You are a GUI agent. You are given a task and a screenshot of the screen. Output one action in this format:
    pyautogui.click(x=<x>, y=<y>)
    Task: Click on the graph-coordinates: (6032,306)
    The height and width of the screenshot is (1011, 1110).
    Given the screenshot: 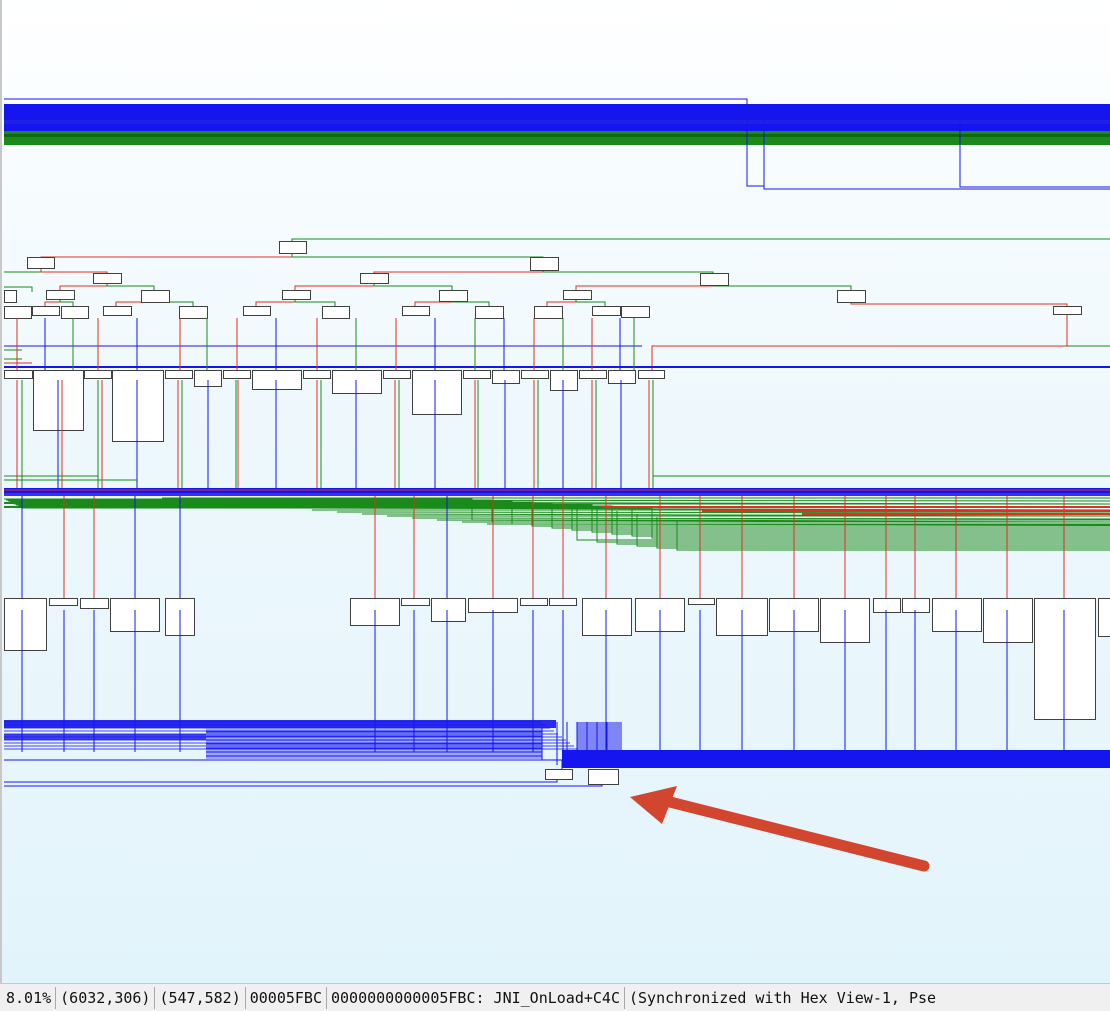 What is the action you would take?
    pyautogui.click(x=106, y=997)
    